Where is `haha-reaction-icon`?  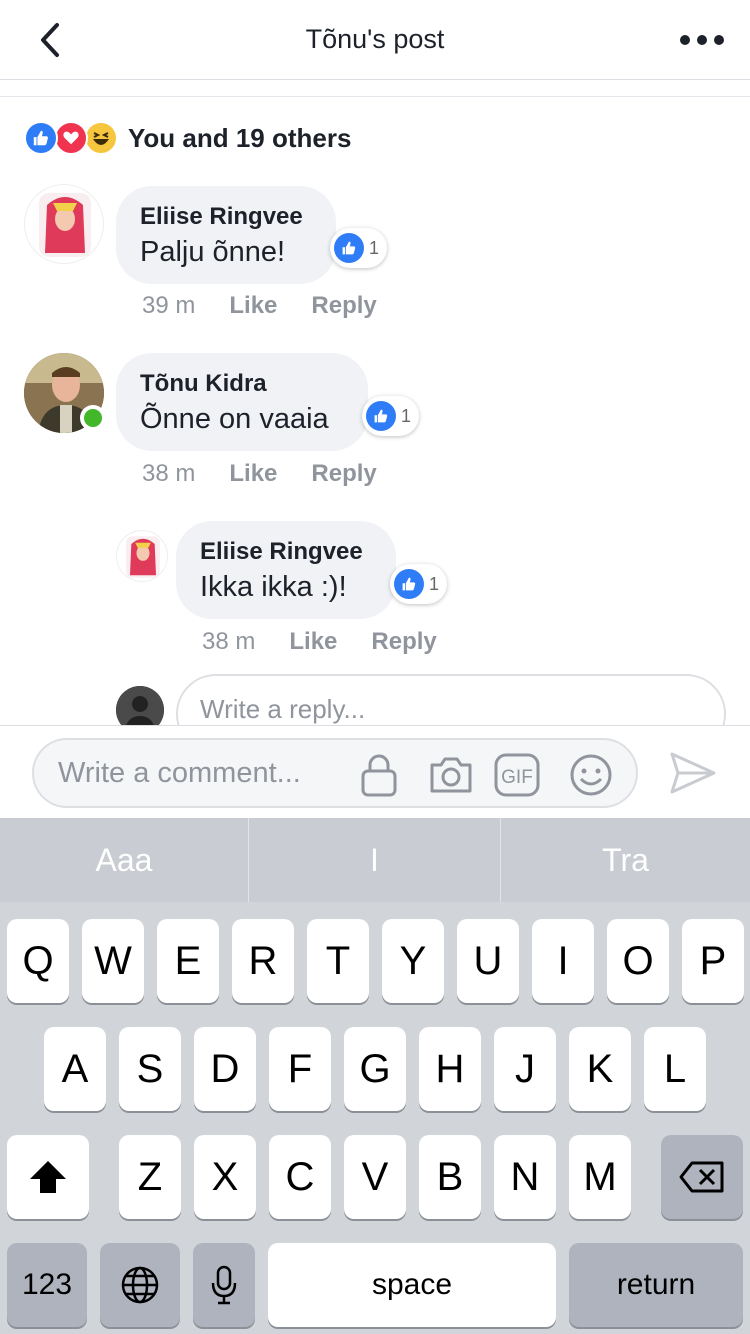 haha-reaction-icon is located at coordinates (101, 138).